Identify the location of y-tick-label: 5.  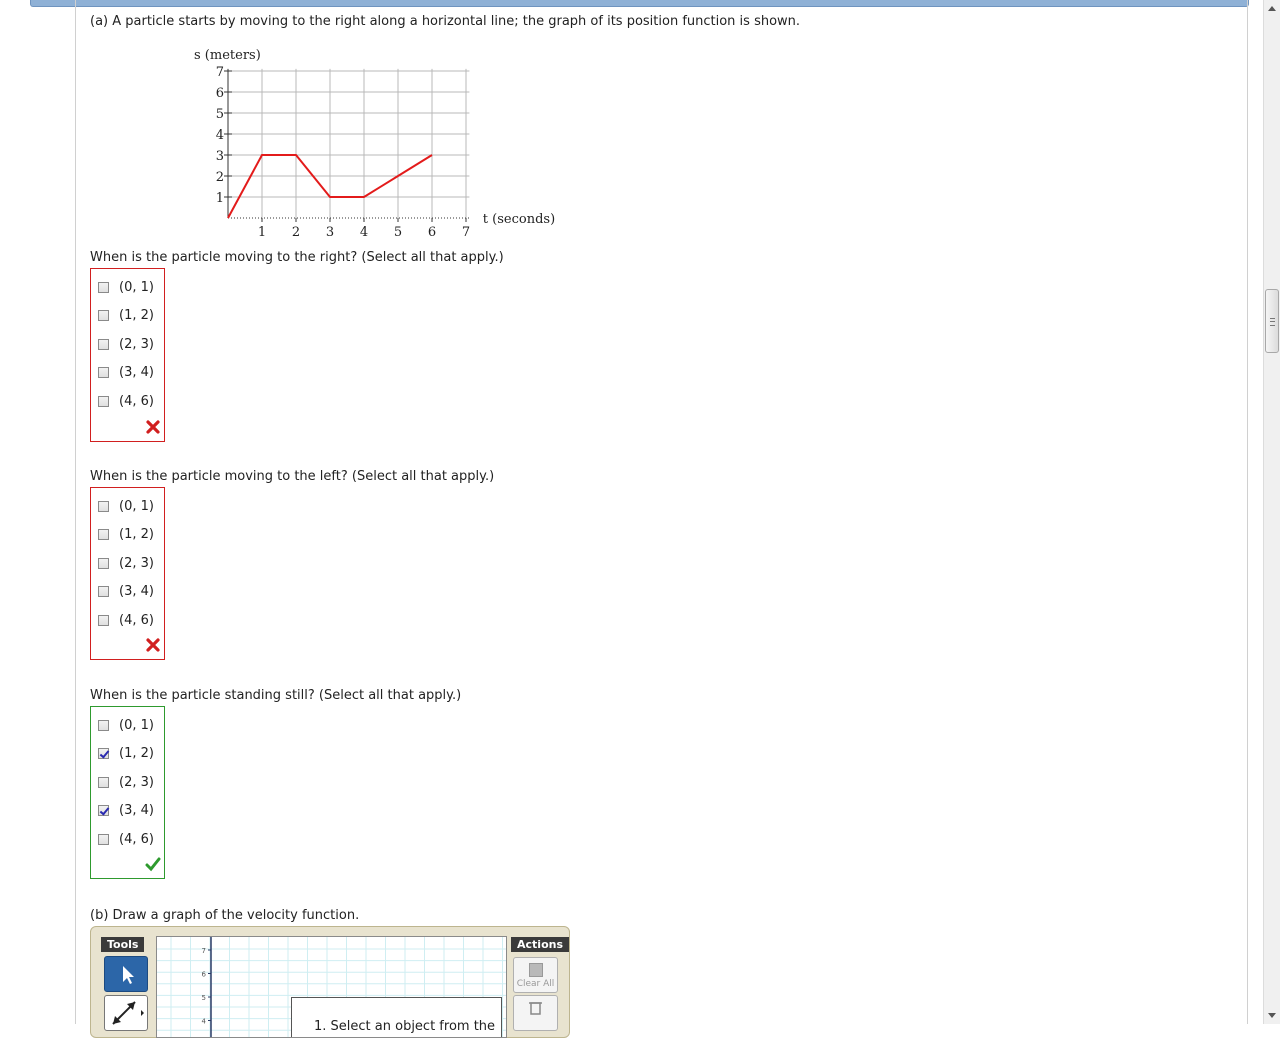
(220, 114).